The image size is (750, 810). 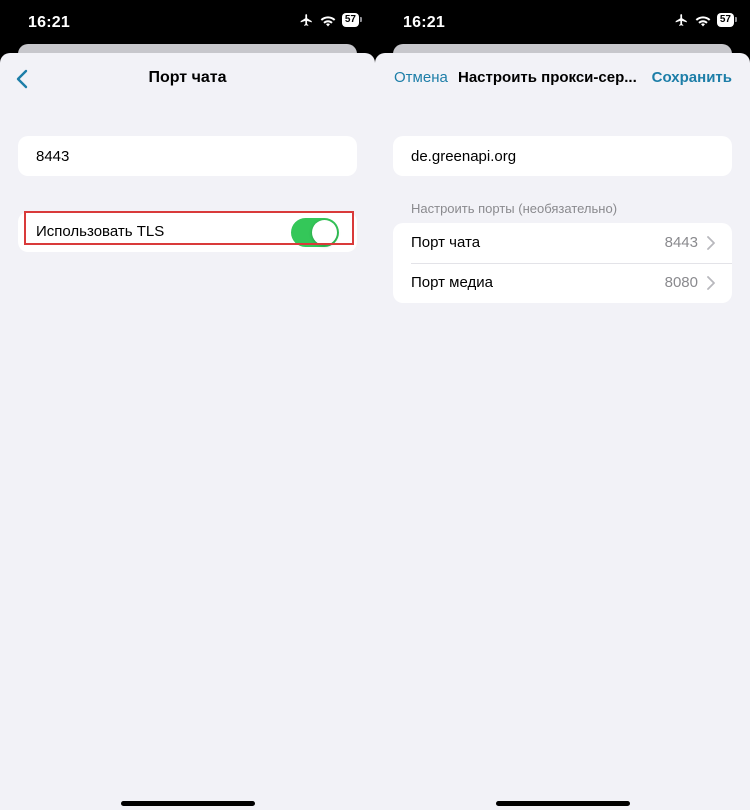 What do you see at coordinates (187, 232) in the screenshot?
I see `tls-row: Использовать TLS` at bounding box center [187, 232].